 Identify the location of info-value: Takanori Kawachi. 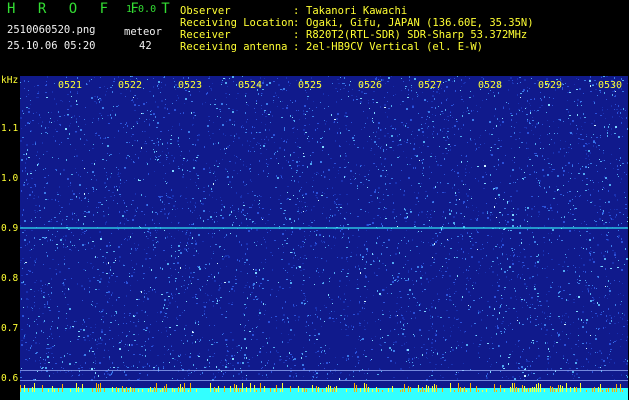
(357, 11).